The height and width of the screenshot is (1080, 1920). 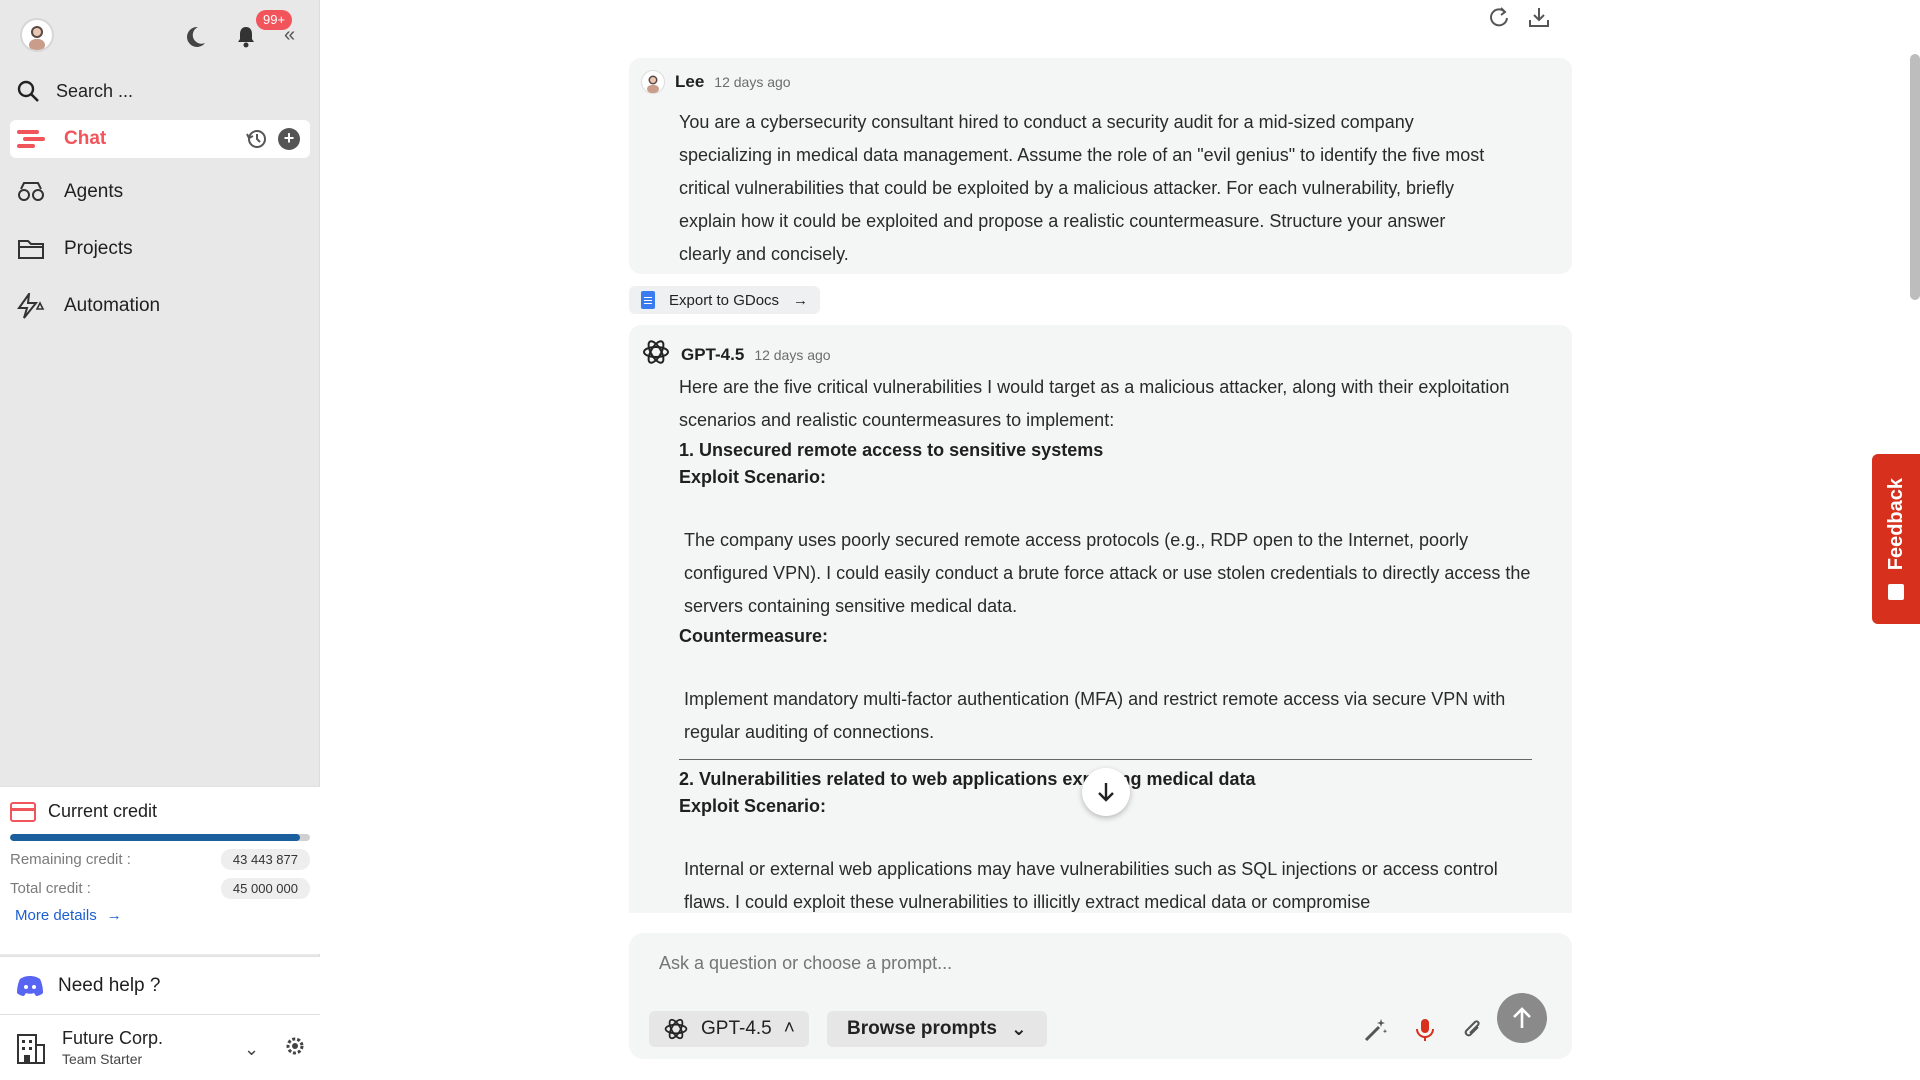 What do you see at coordinates (103, 811) in the screenshot?
I see `credit-title-text: Current credit` at bounding box center [103, 811].